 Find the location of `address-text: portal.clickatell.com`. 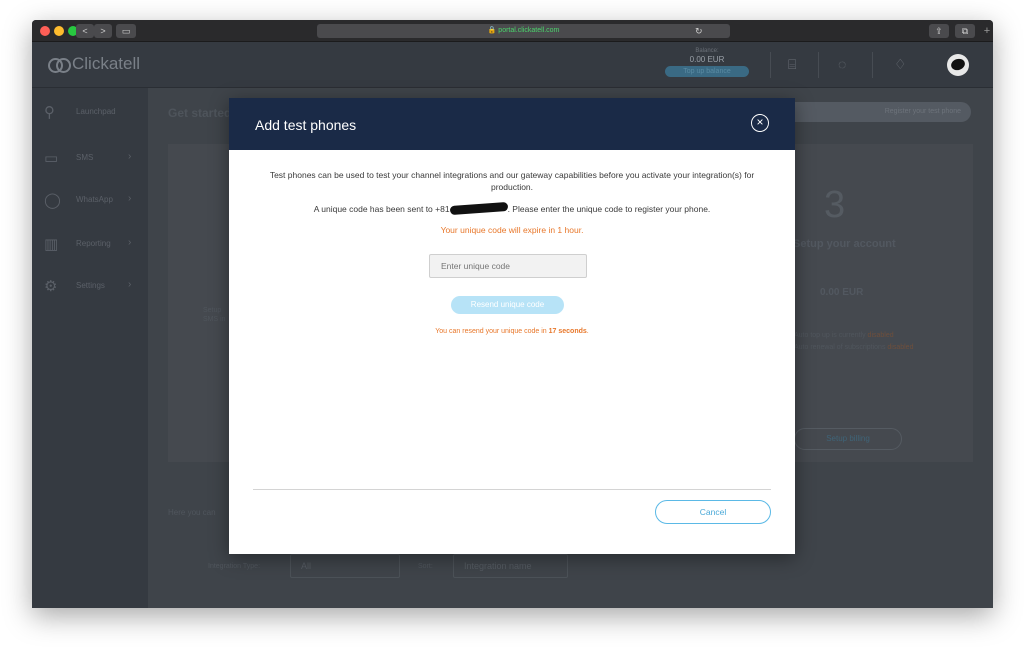

address-text: portal.clickatell.com is located at coordinates (529, 30).